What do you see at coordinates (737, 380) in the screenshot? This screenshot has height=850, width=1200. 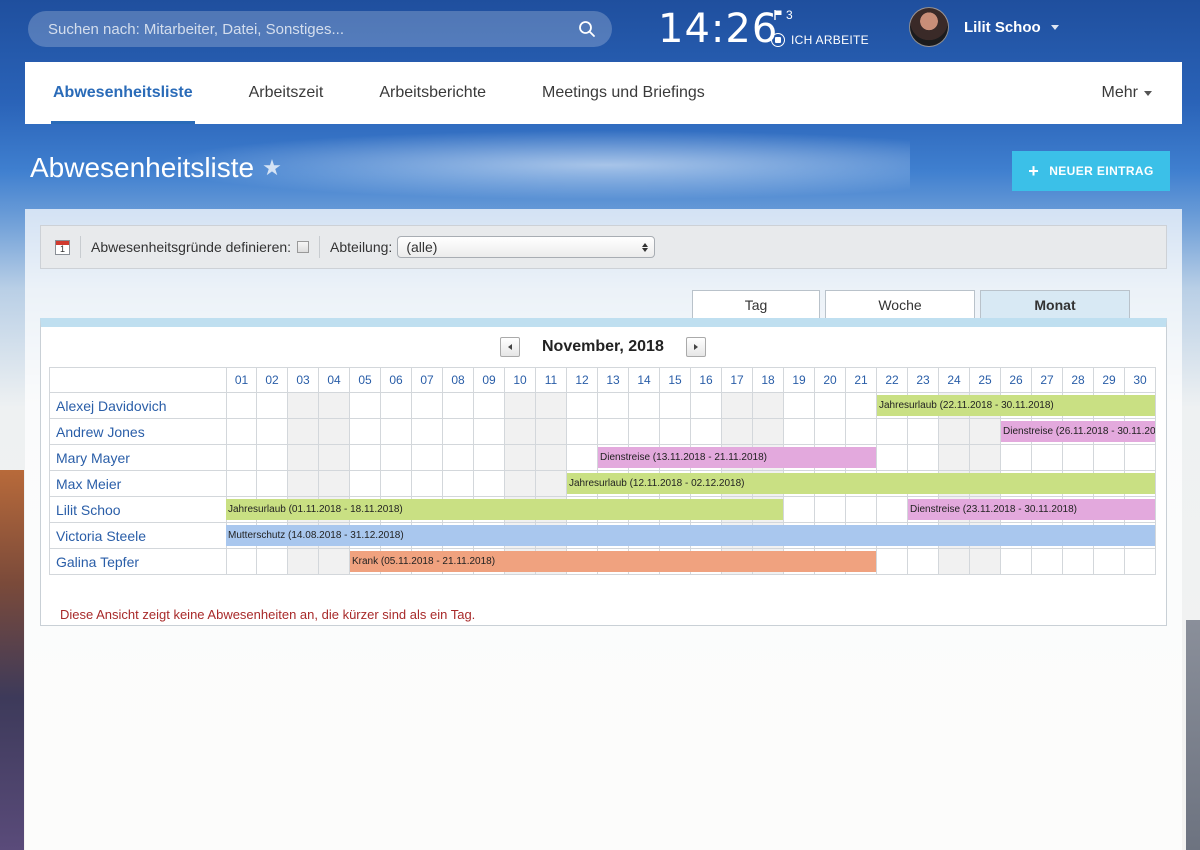 I see `day-header: 17` at bounding box center [737, 380].